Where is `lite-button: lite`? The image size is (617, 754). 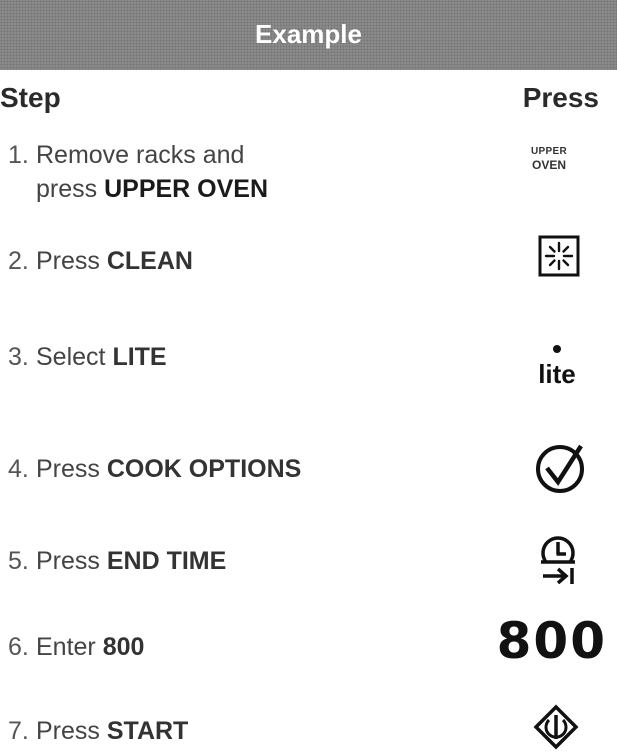 lite-button: lite is located at coordinates (557, 366).